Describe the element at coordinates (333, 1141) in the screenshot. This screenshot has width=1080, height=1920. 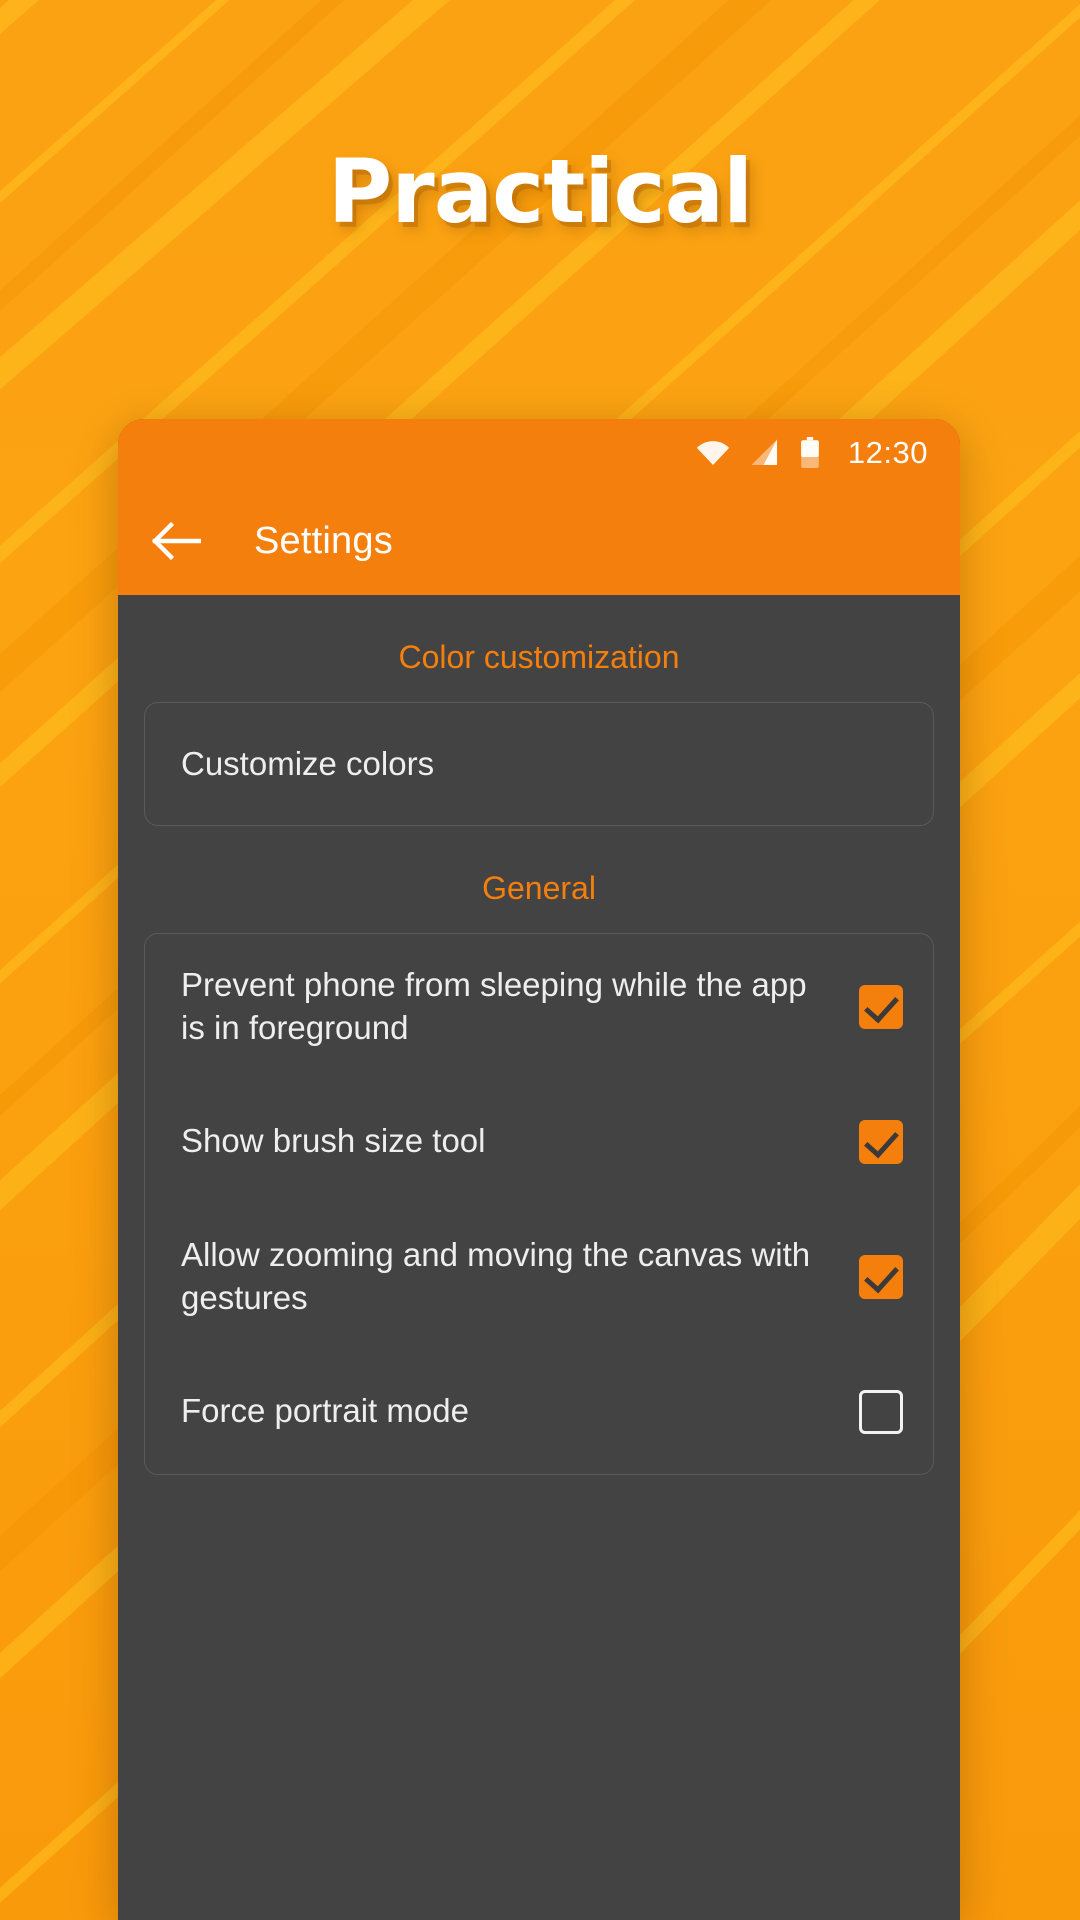
I see `settings-item-label: Show brush size tool` at that location.